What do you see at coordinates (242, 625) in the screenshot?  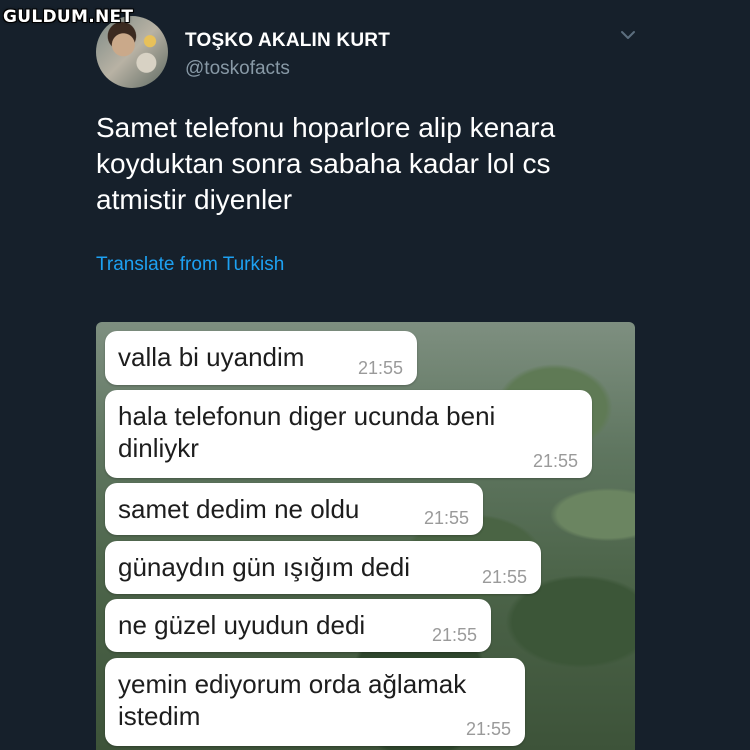 I see `chat-message-text: ne güzel uyudun dedi` at bounding box center [242, 625].